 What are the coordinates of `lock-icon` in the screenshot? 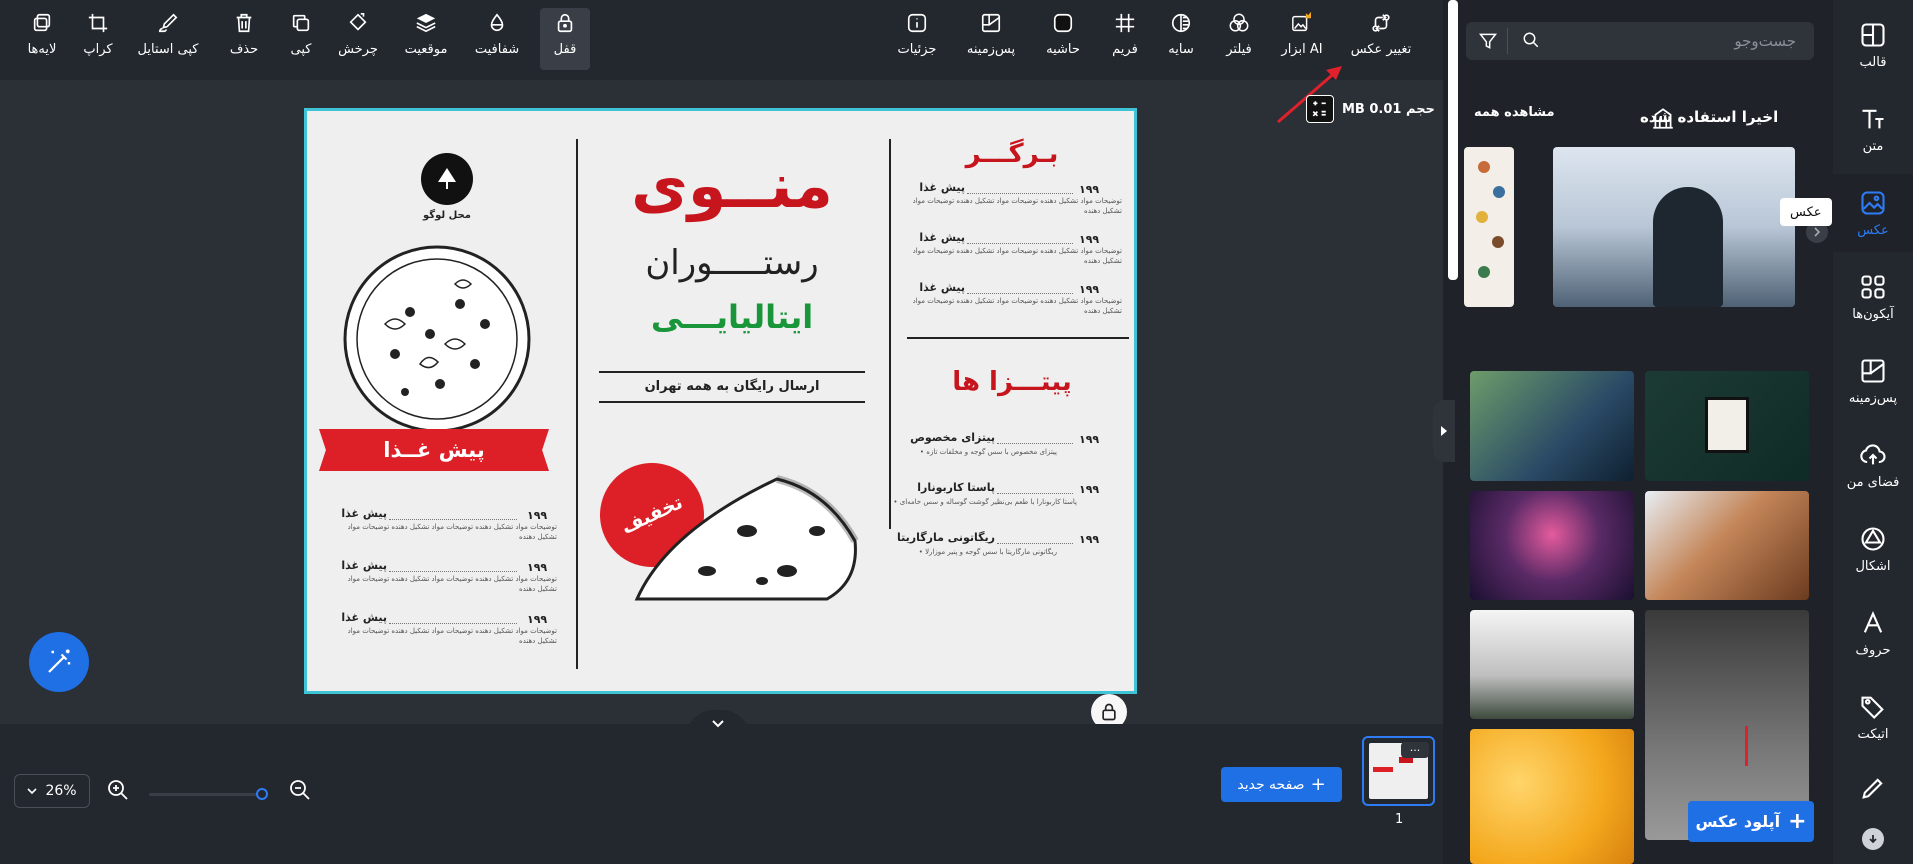 It's located at (565, 23).